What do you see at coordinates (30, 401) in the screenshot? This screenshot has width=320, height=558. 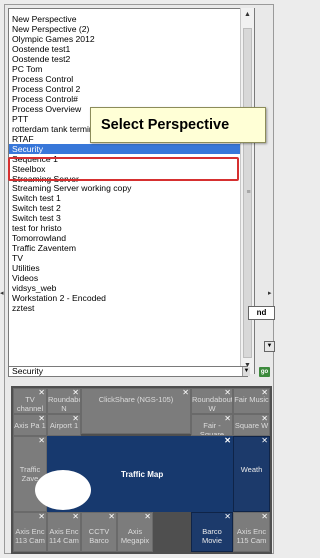 I see `tile: ✕ TV channel` at bounding box center [30, 401].